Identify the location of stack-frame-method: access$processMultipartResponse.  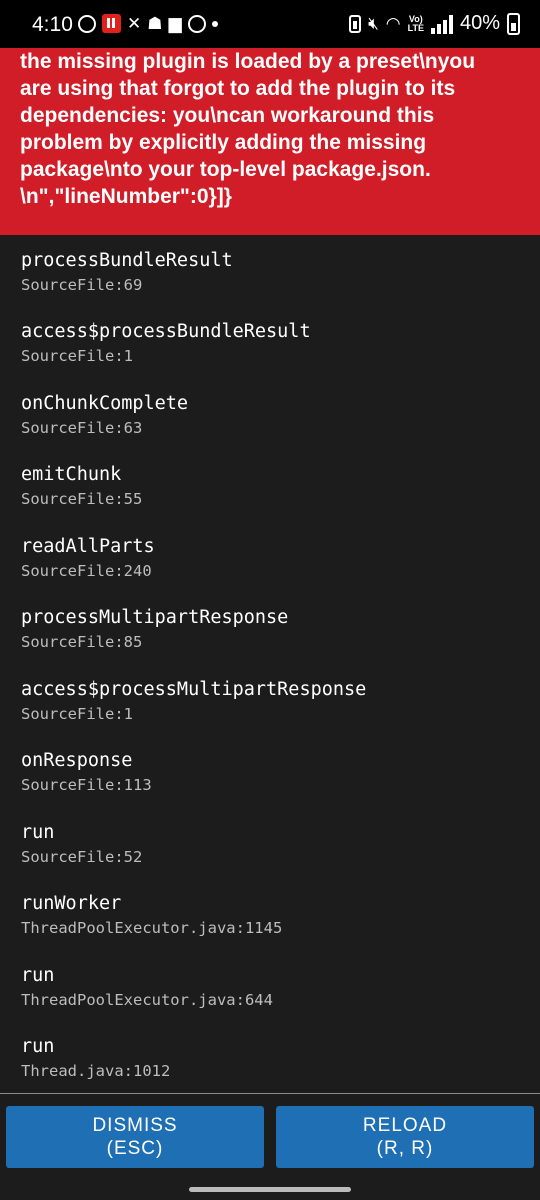
(194, 689).